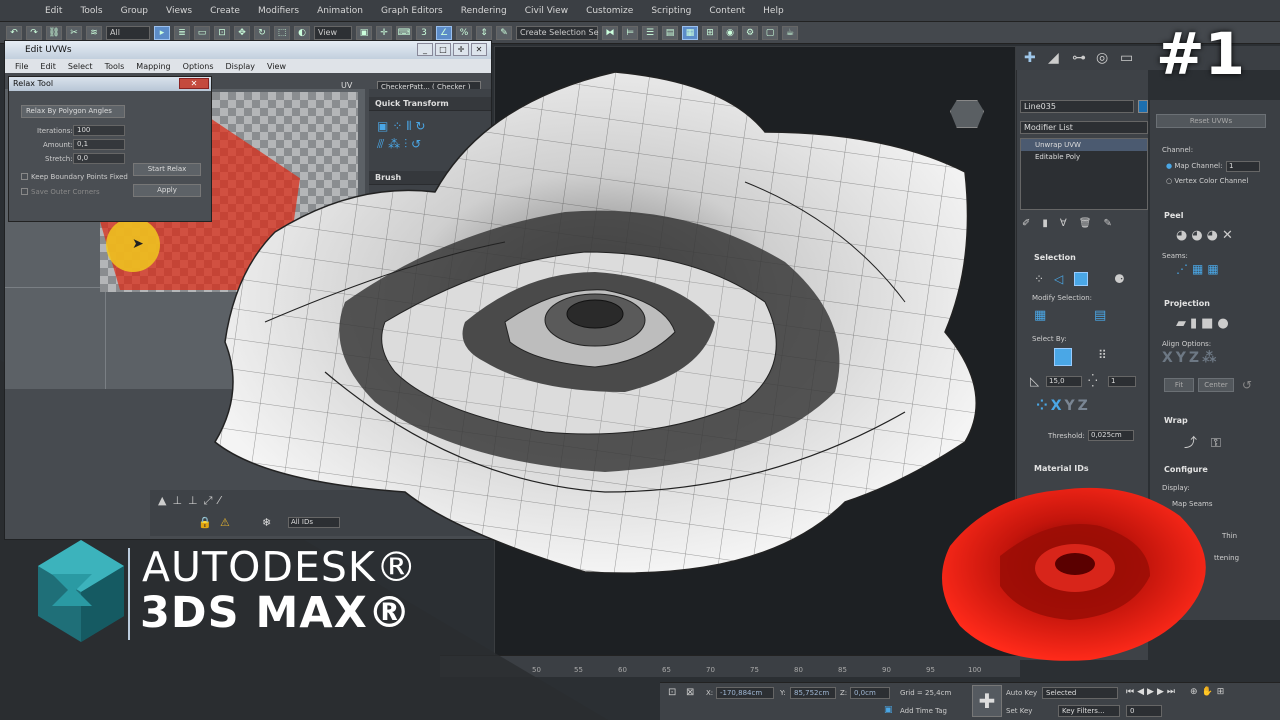 The width and height of the screenshot is (1280, 720). I want to click on menu-customize: Customize, so click(609, 11).